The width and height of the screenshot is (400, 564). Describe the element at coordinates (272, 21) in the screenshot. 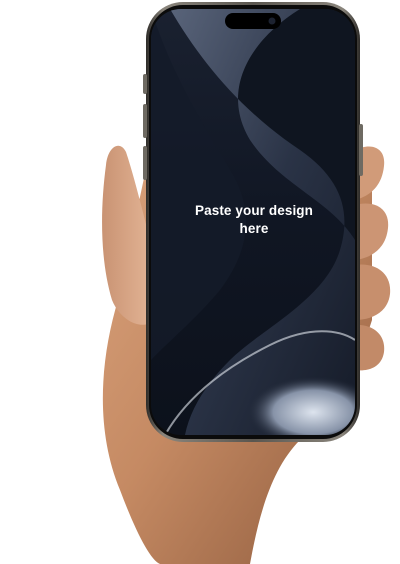

I see `front-camera-icon` at that location.